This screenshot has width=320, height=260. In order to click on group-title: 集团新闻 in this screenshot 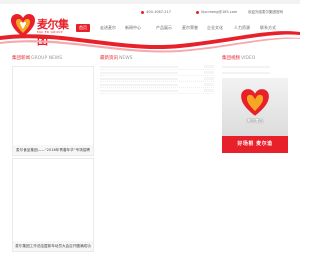, I will do `click(21, 58)`.